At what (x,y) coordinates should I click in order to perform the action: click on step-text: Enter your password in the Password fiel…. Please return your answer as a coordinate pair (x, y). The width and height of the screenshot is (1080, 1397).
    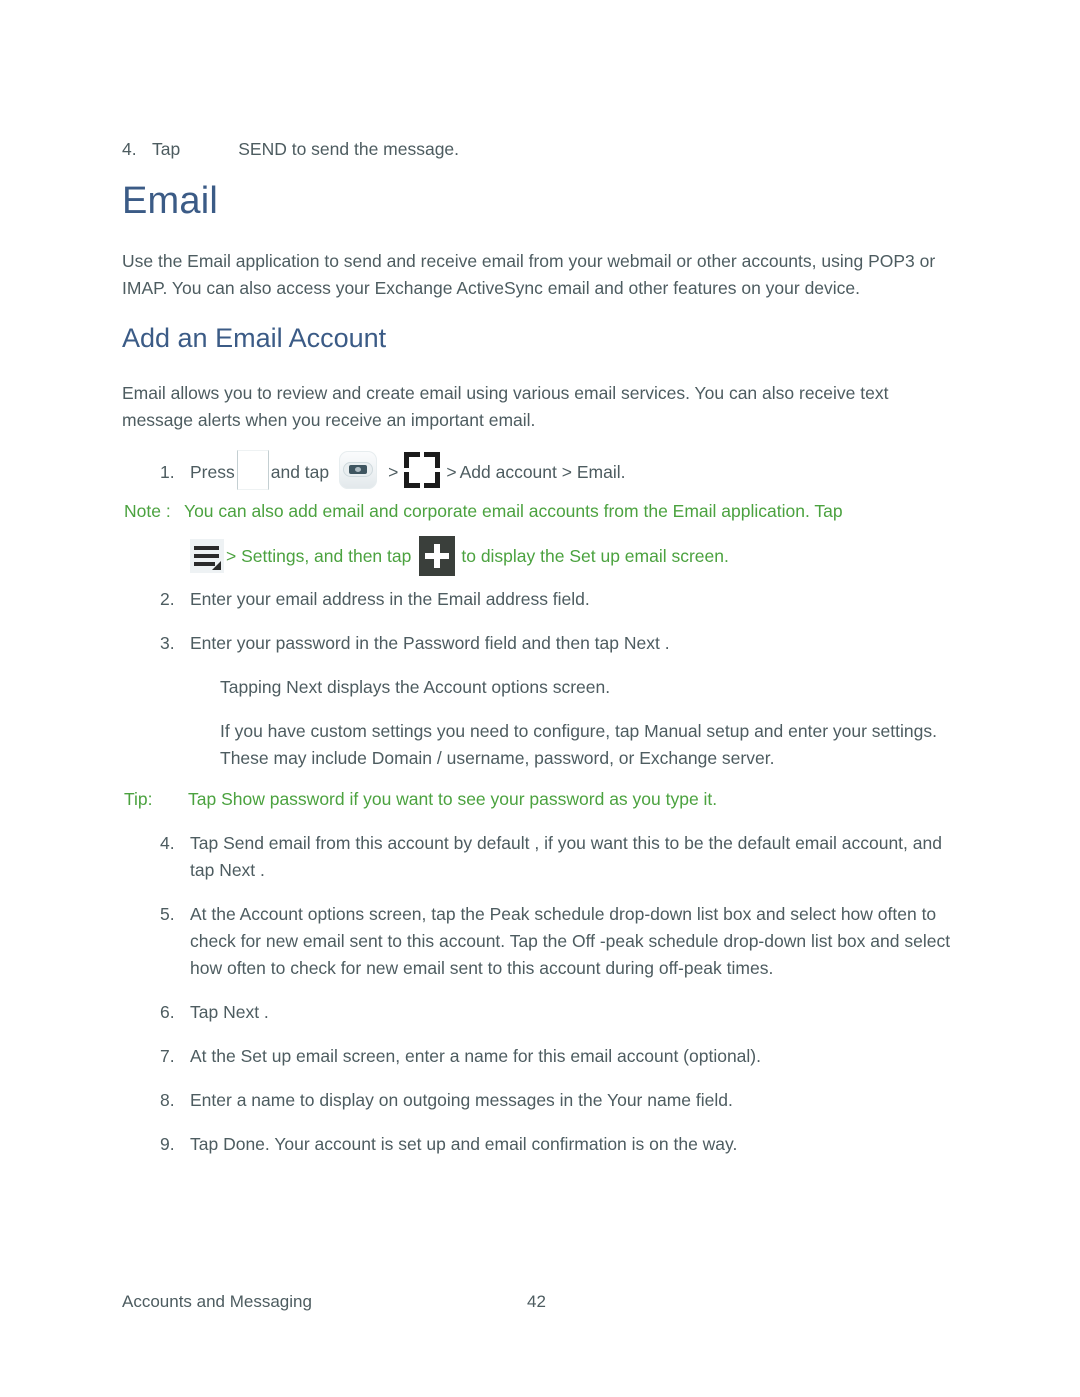
    Looking at the image, I should click on (430, 643).